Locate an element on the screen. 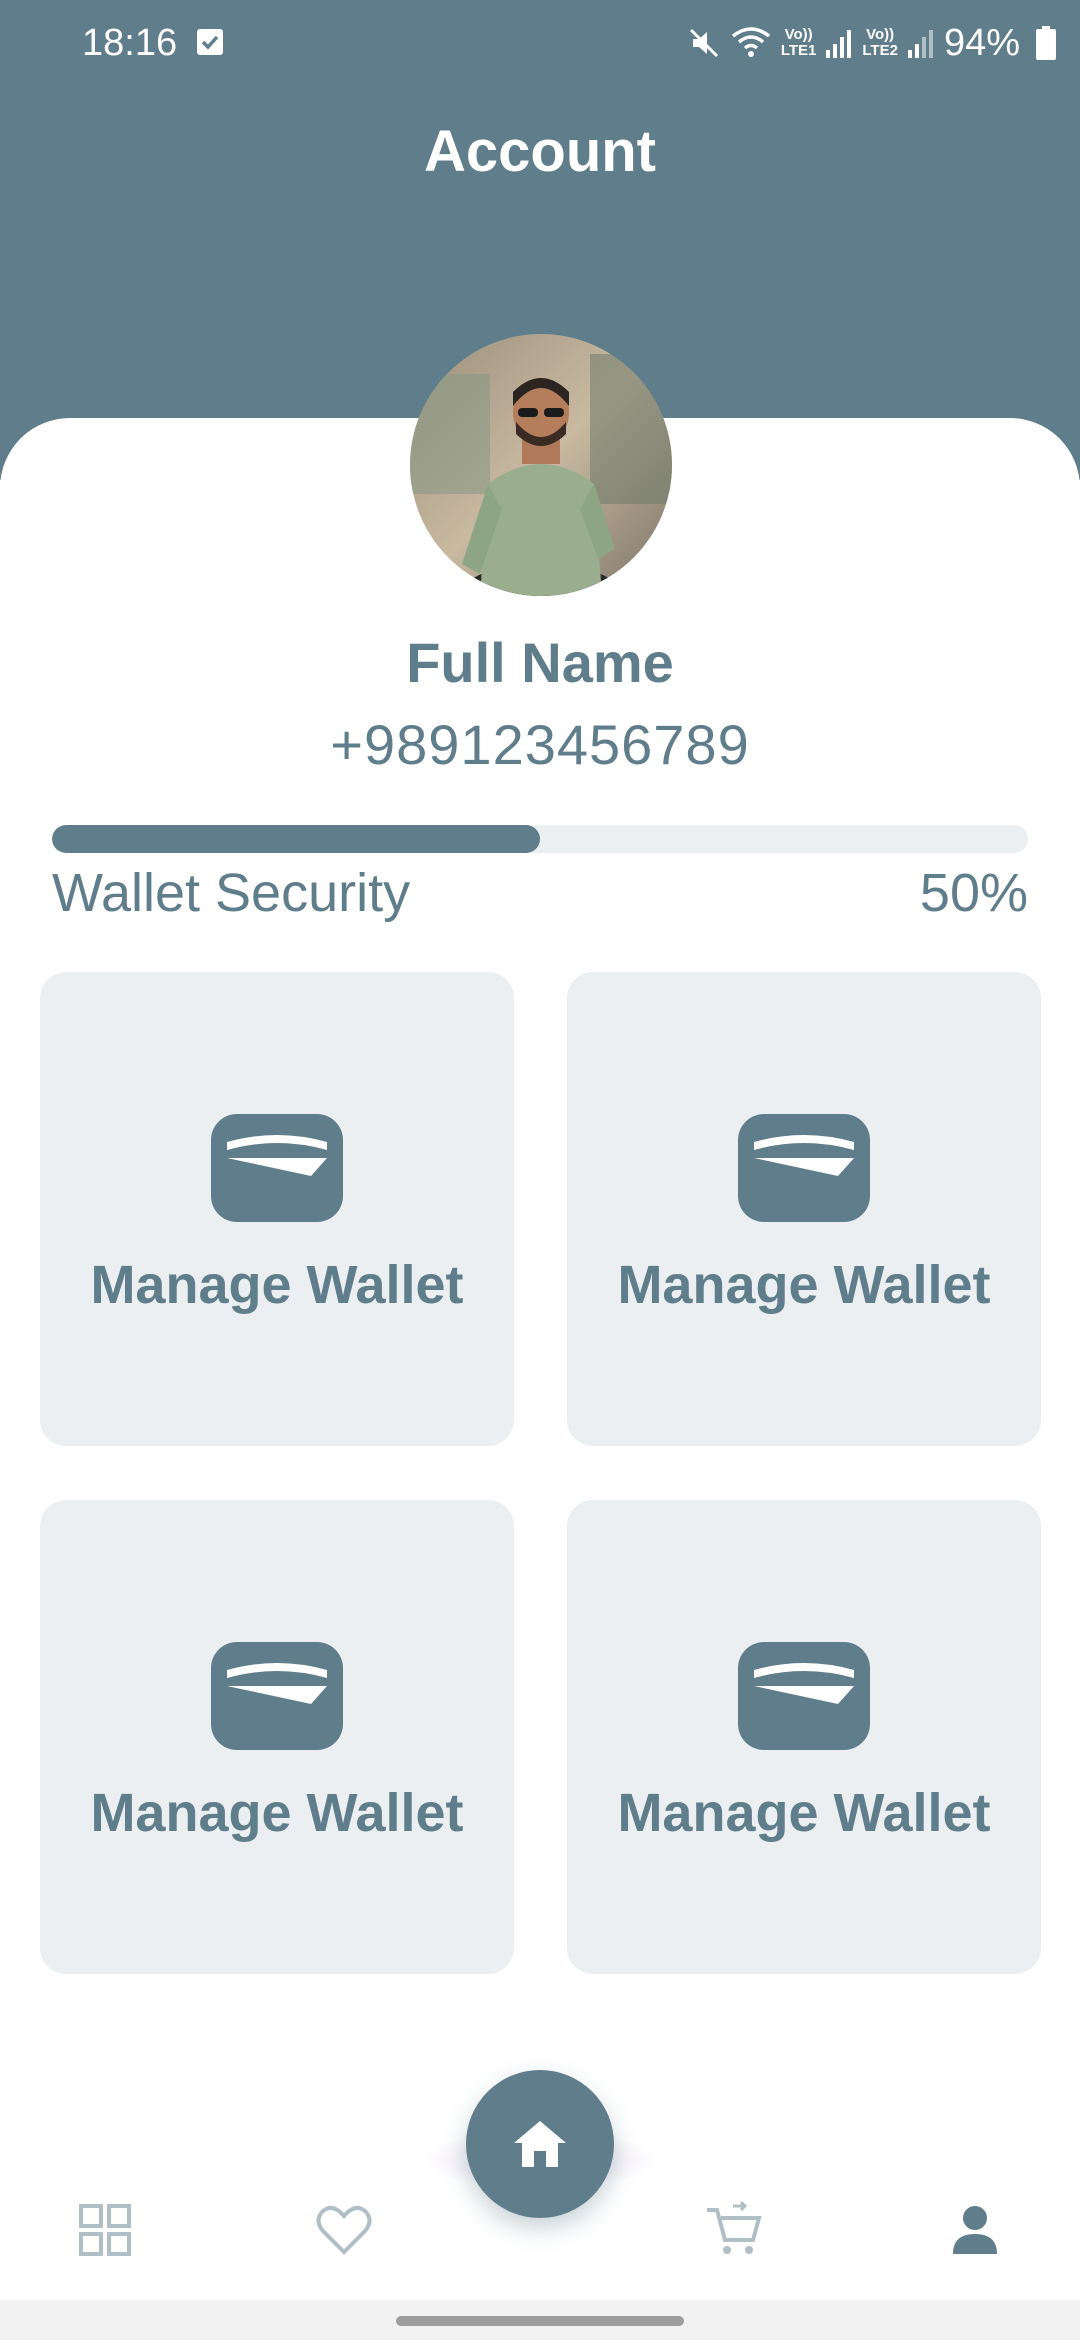 This screenshot has height=2340, width=1080. home-indicator is located at coordinates (540, 2321).